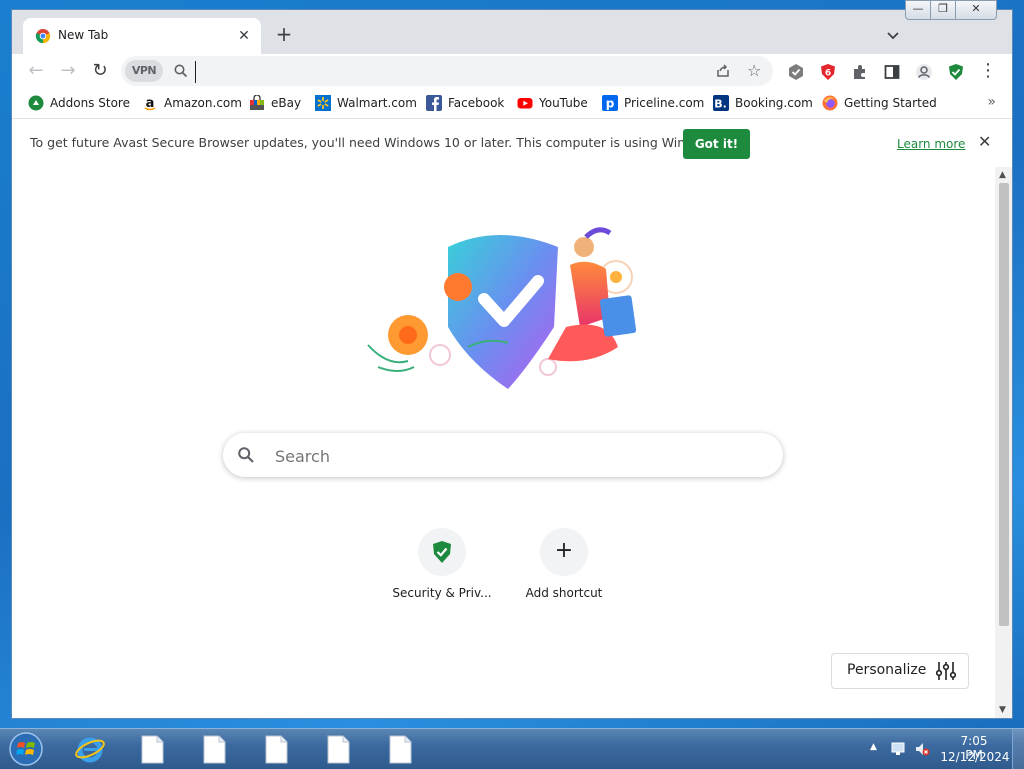  I want to click on clock-date: 12/12/2024, so click(975, 757).